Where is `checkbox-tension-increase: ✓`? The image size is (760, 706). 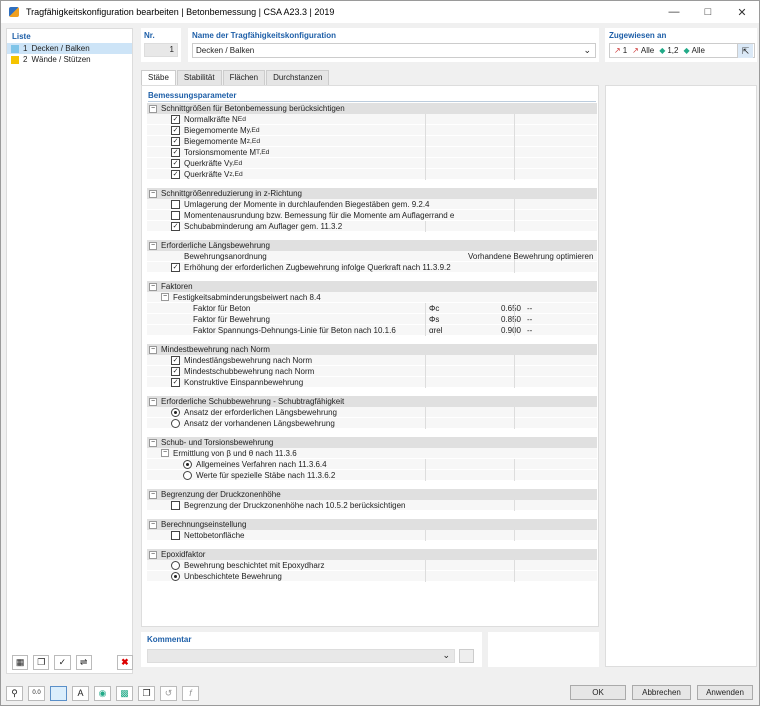 checkbox-tension-increase: ✓ is located at coordinates (175, 267).